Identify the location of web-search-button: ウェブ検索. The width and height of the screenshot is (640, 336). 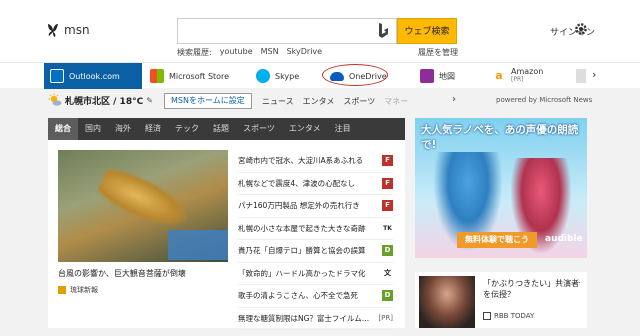
(427, 31).